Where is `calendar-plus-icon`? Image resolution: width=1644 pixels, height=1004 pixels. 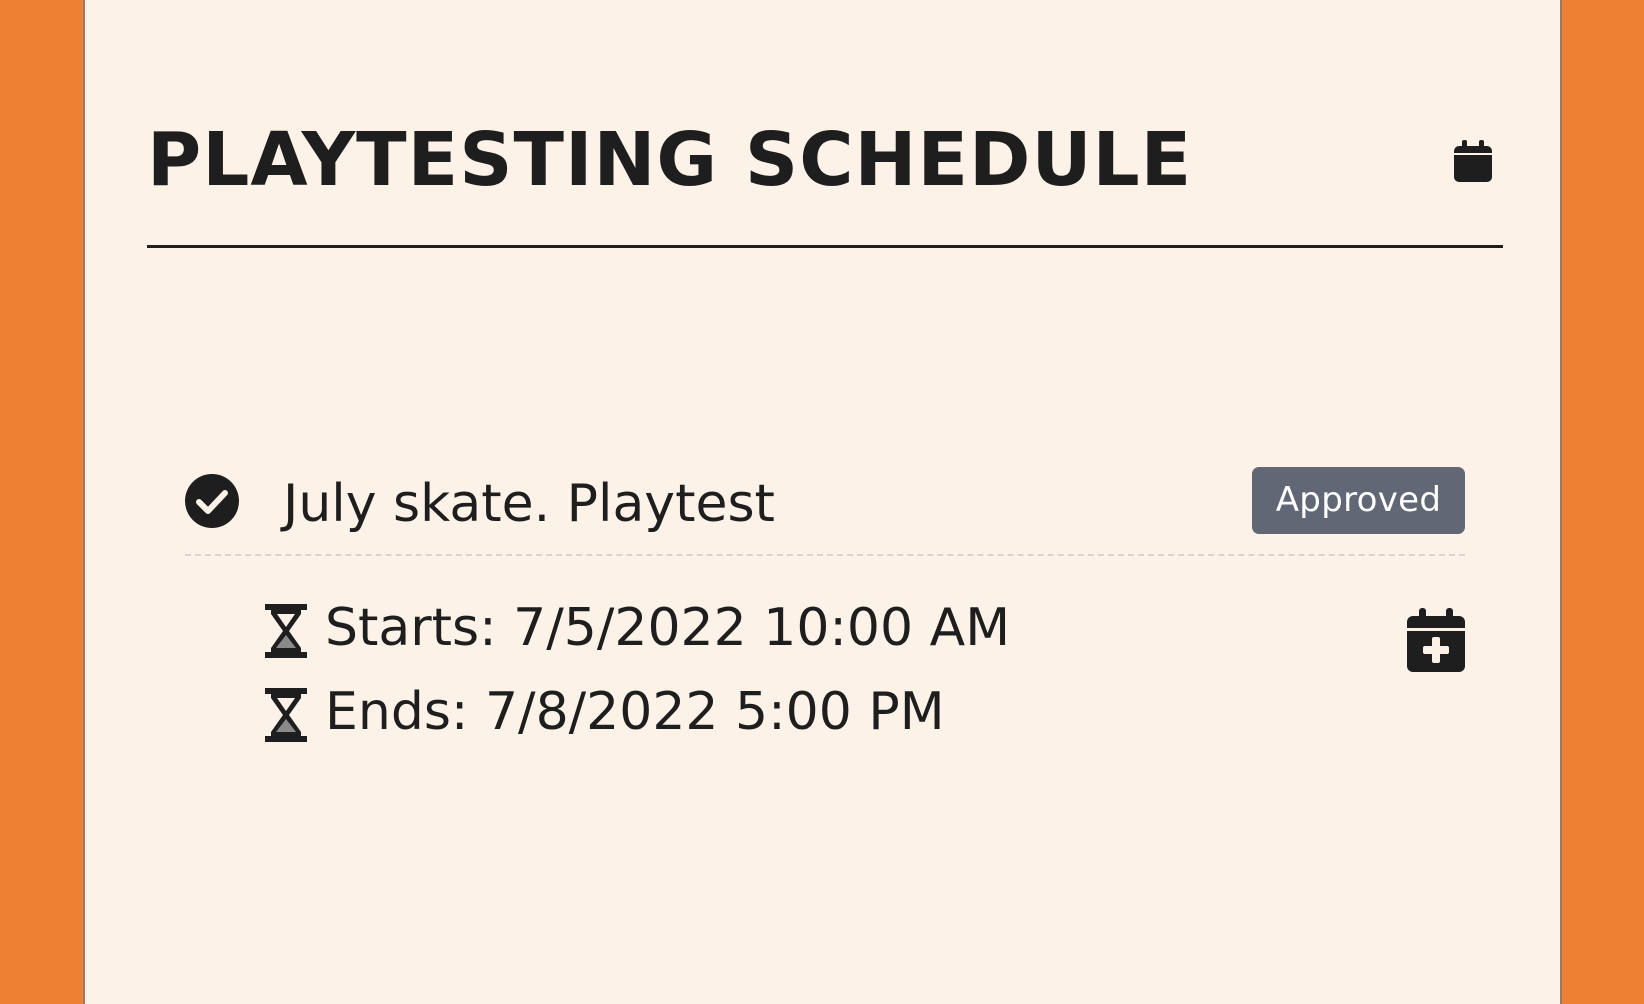 calendar-plus-icon is located at coordinates (1436, 640).